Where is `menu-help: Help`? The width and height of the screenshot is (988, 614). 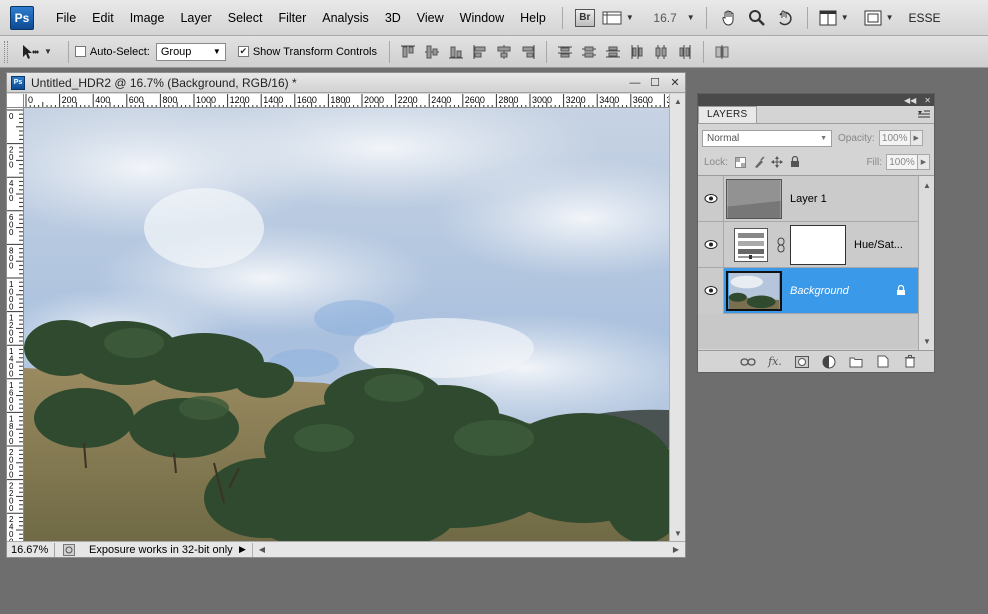
menu-help: Help is located at coordinates (533, 18).